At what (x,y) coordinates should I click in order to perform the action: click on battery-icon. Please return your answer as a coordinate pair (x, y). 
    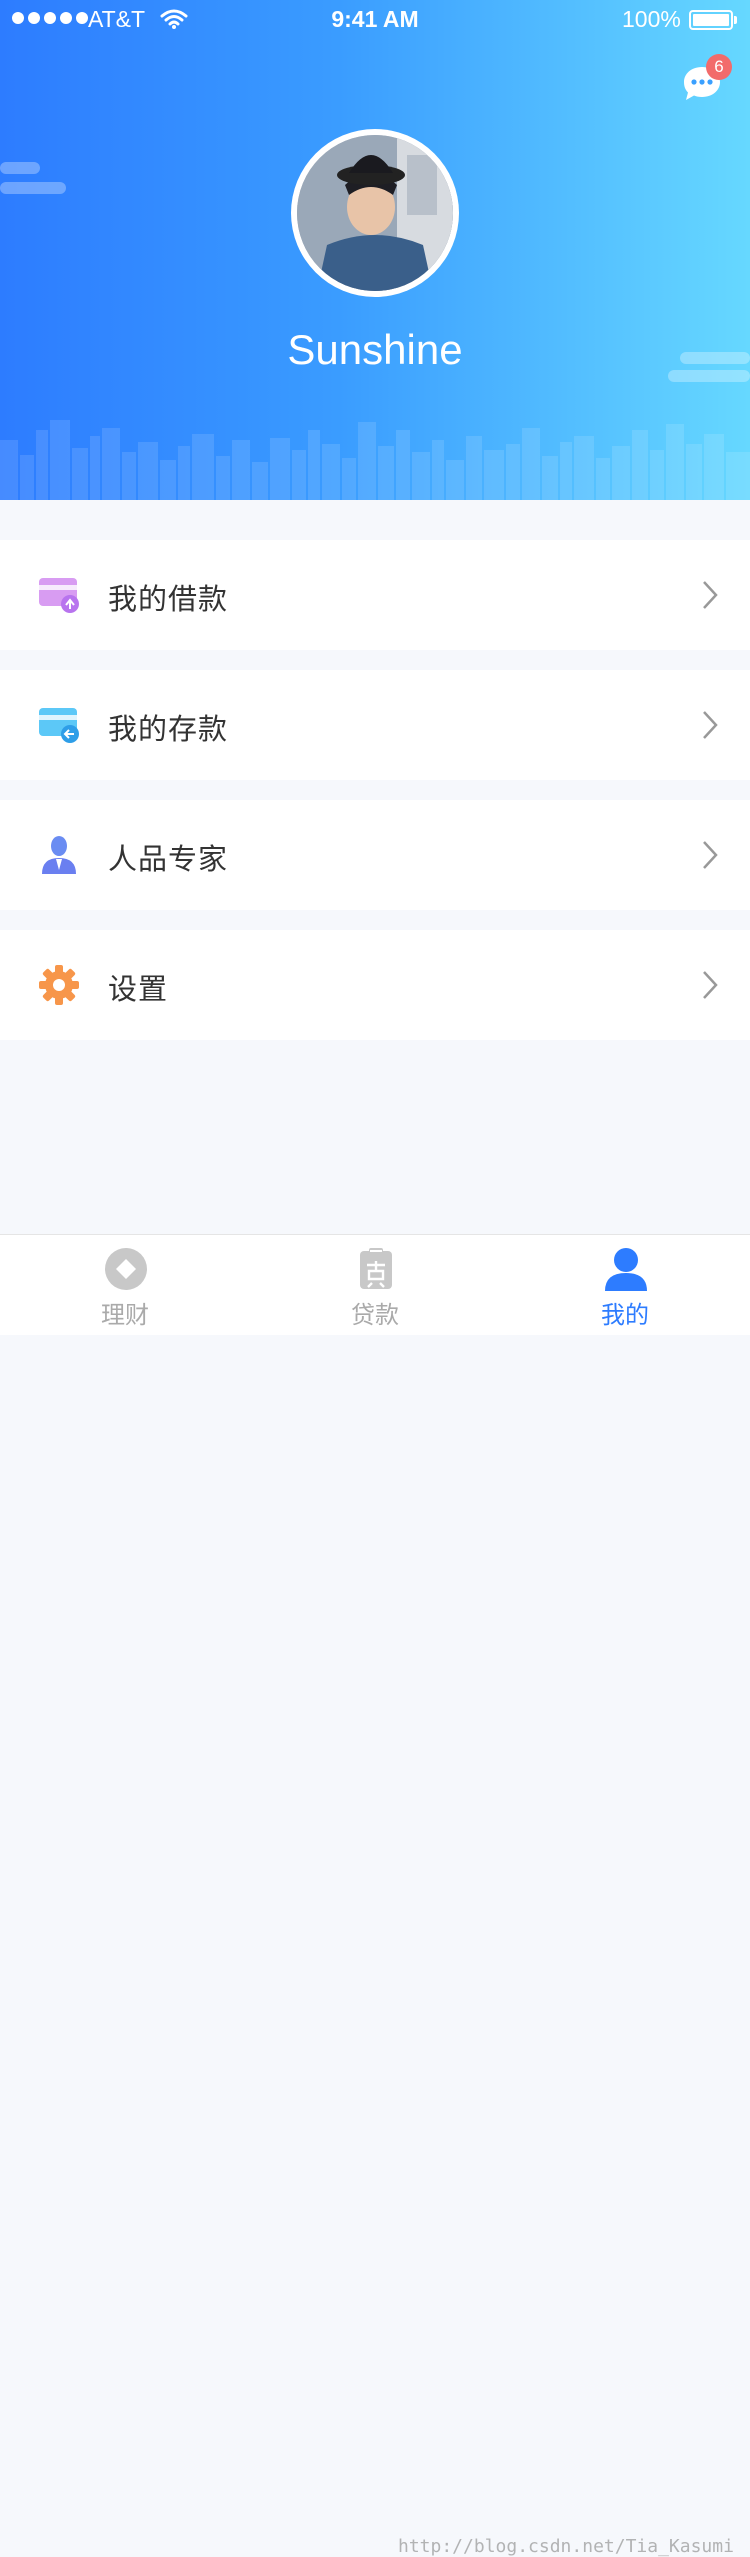
    Looking at the image, I should click on (711, 20).